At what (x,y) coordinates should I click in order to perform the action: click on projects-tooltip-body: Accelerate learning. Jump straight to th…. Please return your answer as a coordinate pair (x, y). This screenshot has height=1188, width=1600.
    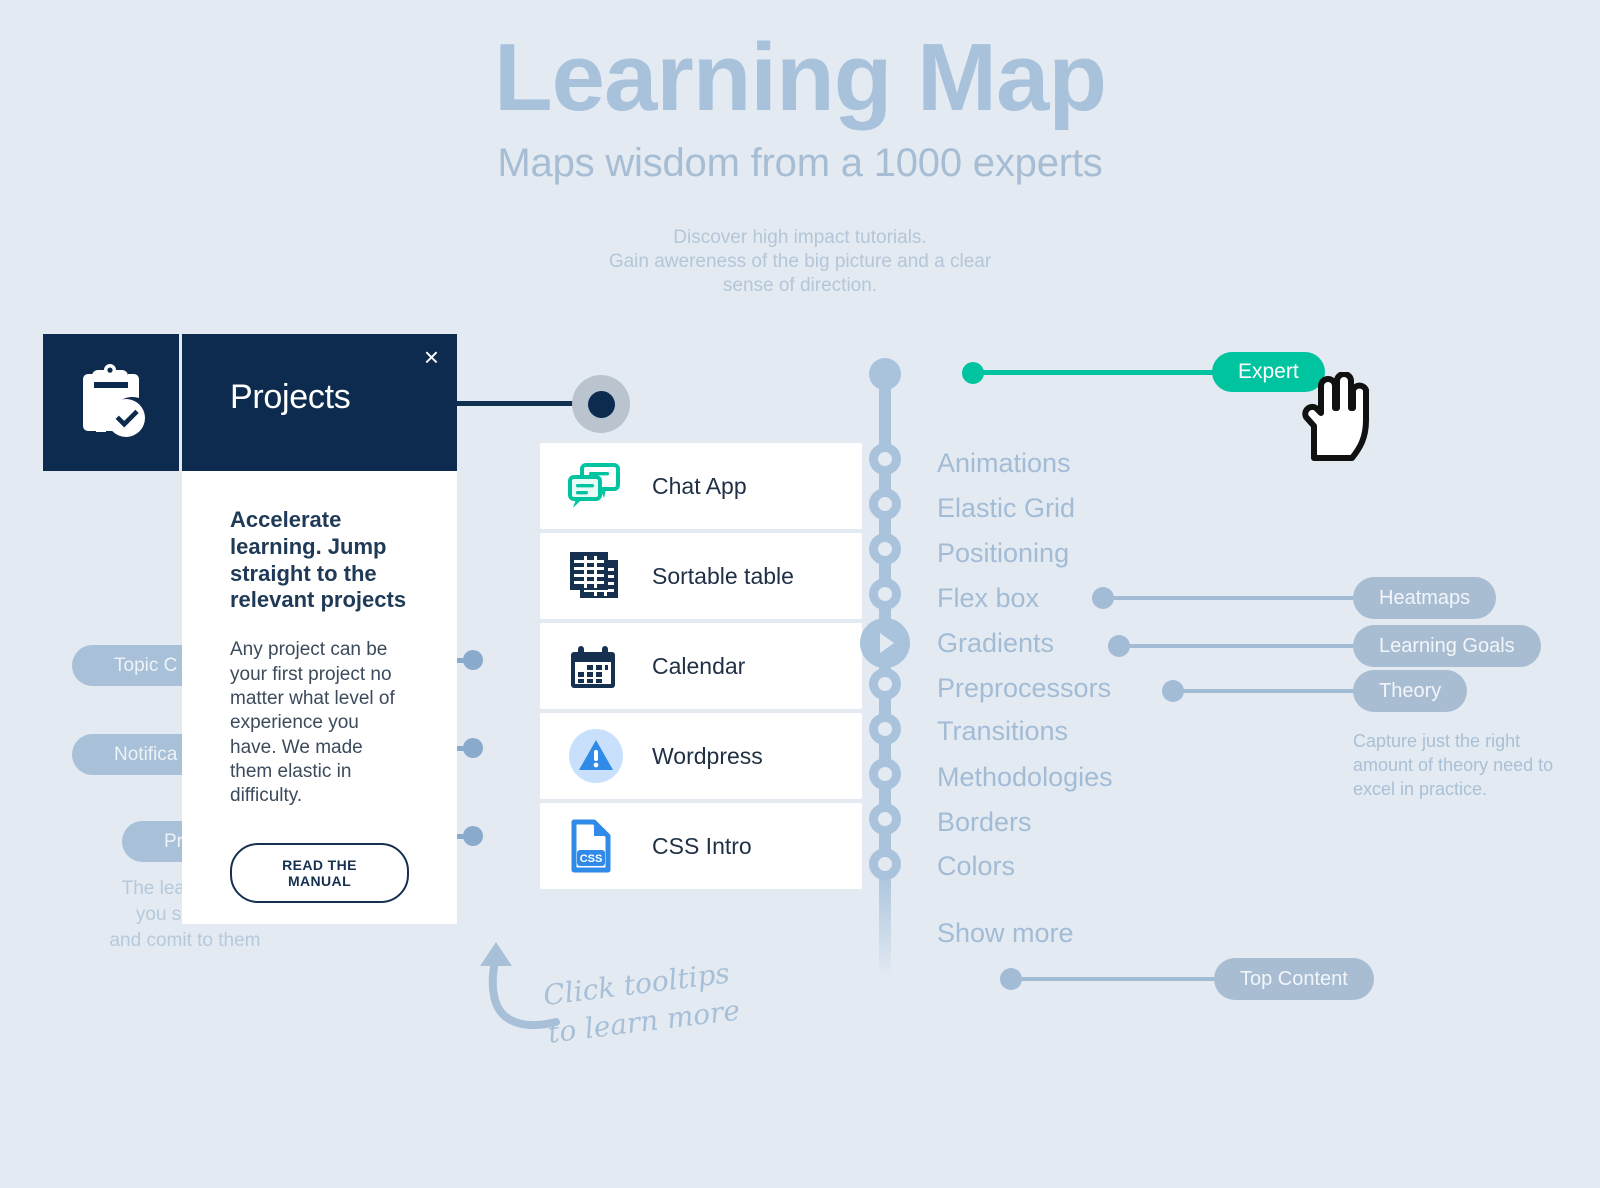
    Looking at the image, I should click on (319, 697).